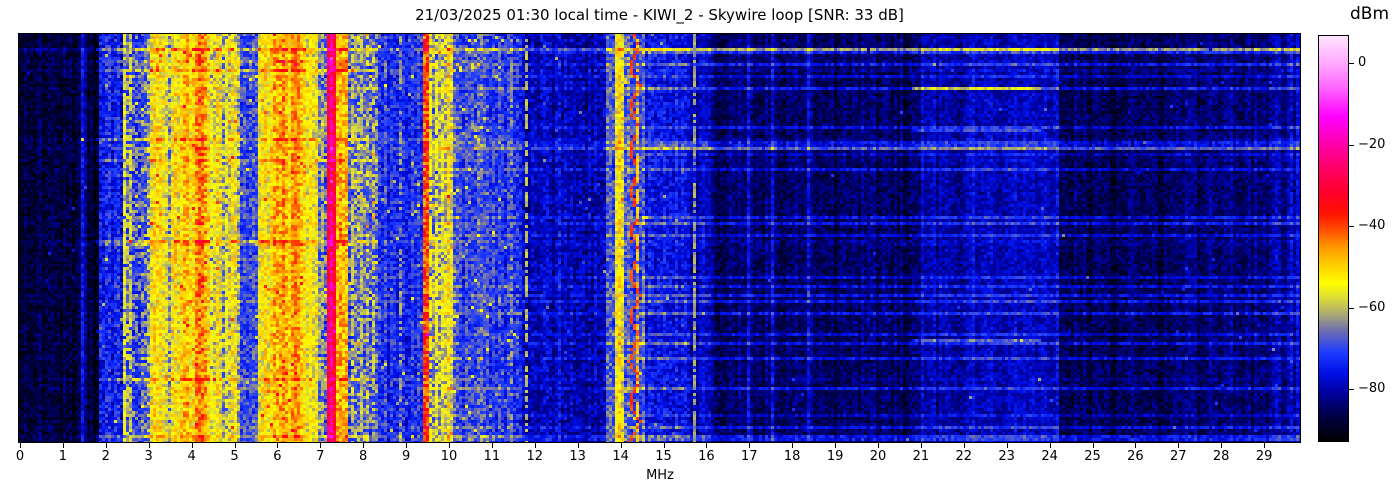 The height and width of the screenshot is (500, 1400). I want to click on x-axis-tick-label: 0, so click(20, 456).